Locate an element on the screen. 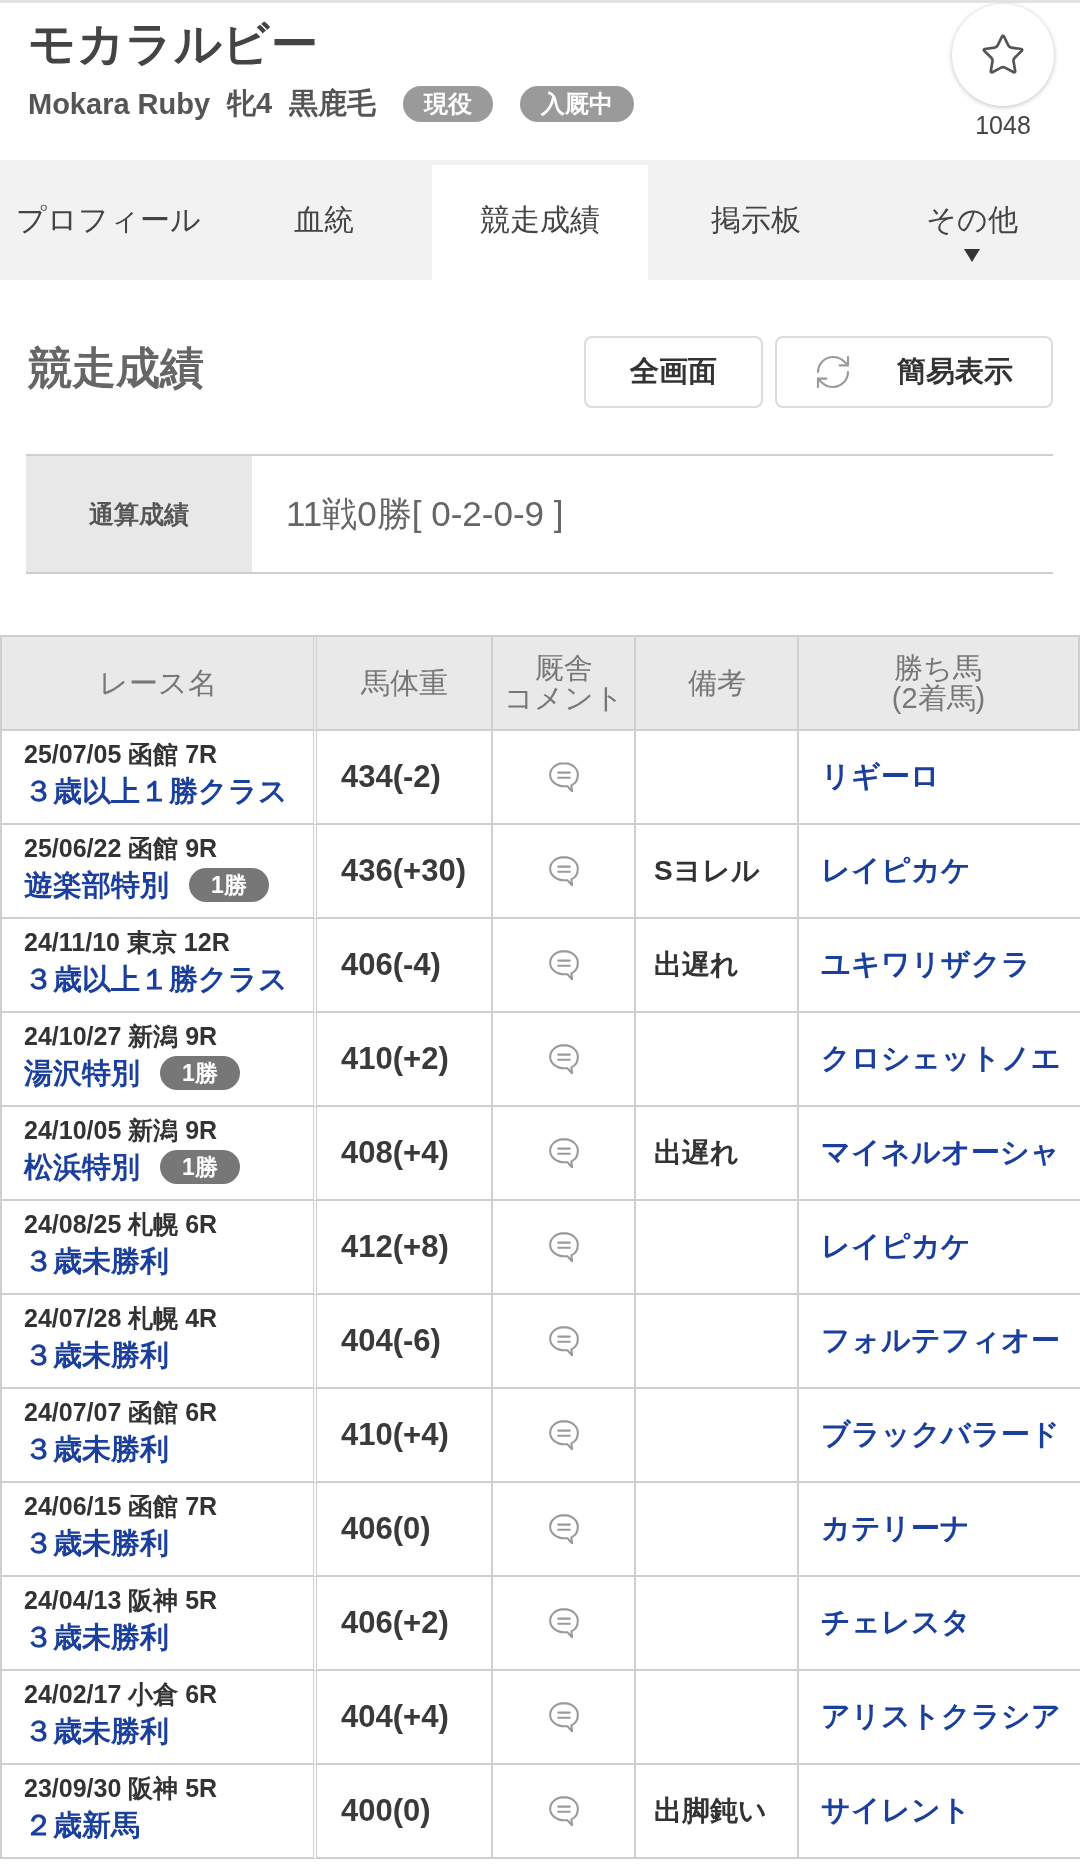  weight-cell: 404(+4) is located at coordinates (405, 1718).